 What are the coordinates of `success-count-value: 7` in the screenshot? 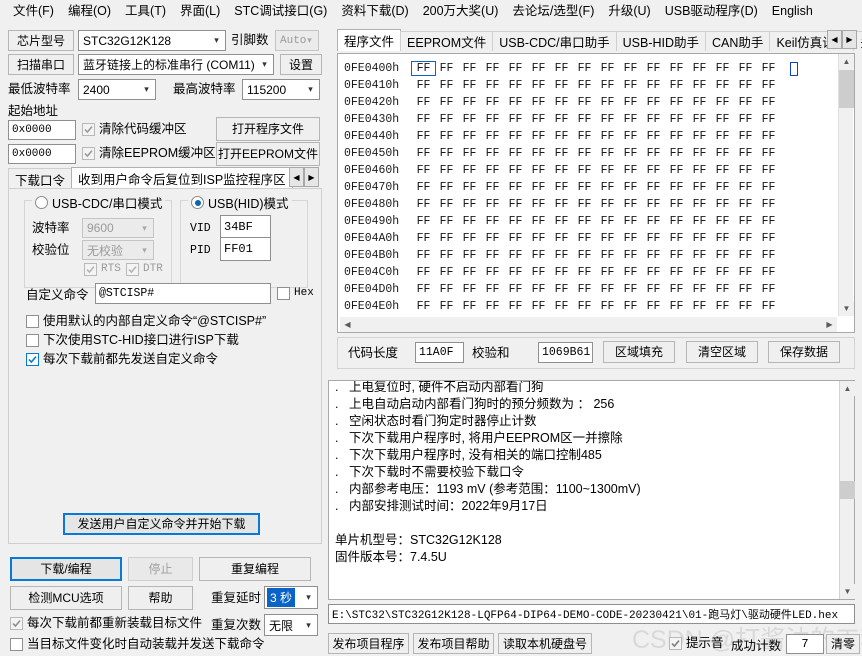 It's located at (805, 644).